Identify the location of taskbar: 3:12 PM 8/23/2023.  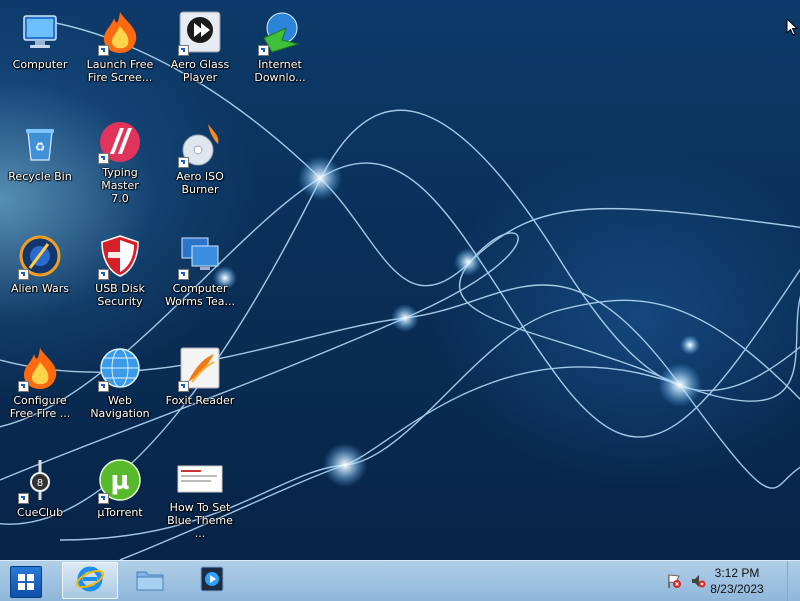
(400, 580).